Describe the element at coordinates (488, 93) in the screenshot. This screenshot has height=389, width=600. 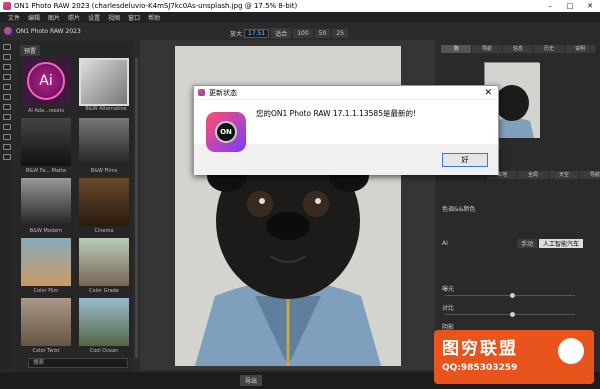
I see `dialog-close-icon: ✕` at that location.